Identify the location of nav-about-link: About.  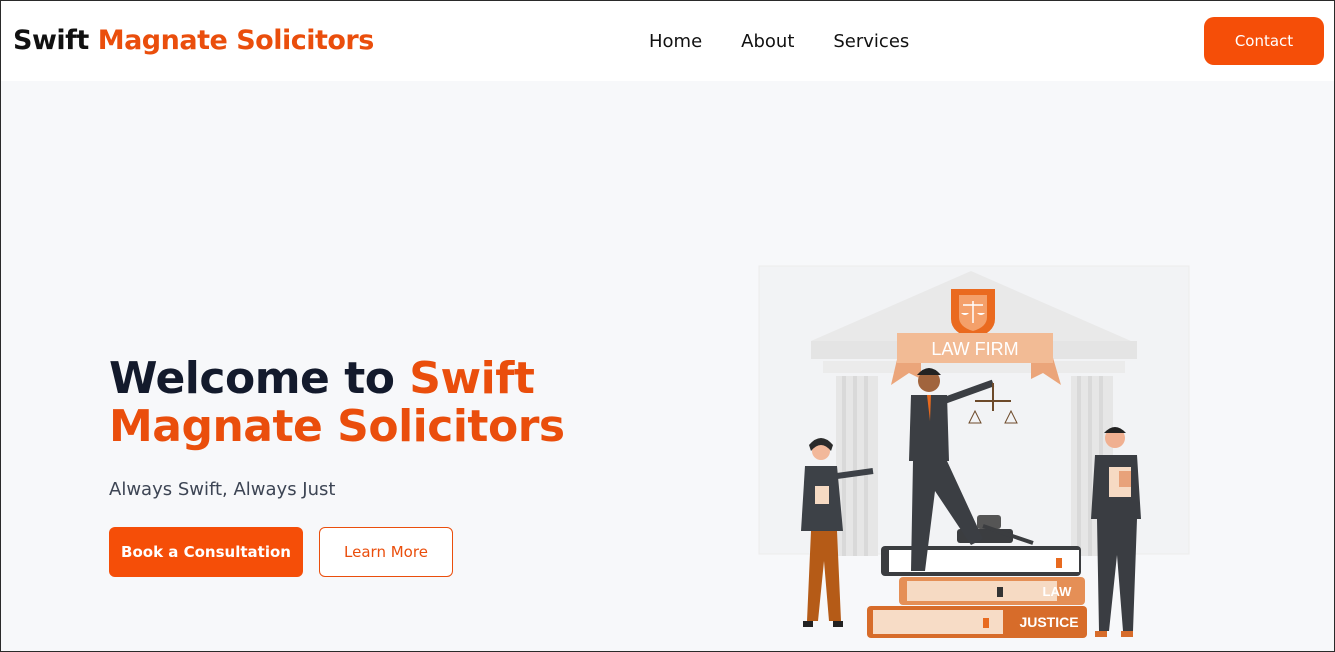
(767, 41).